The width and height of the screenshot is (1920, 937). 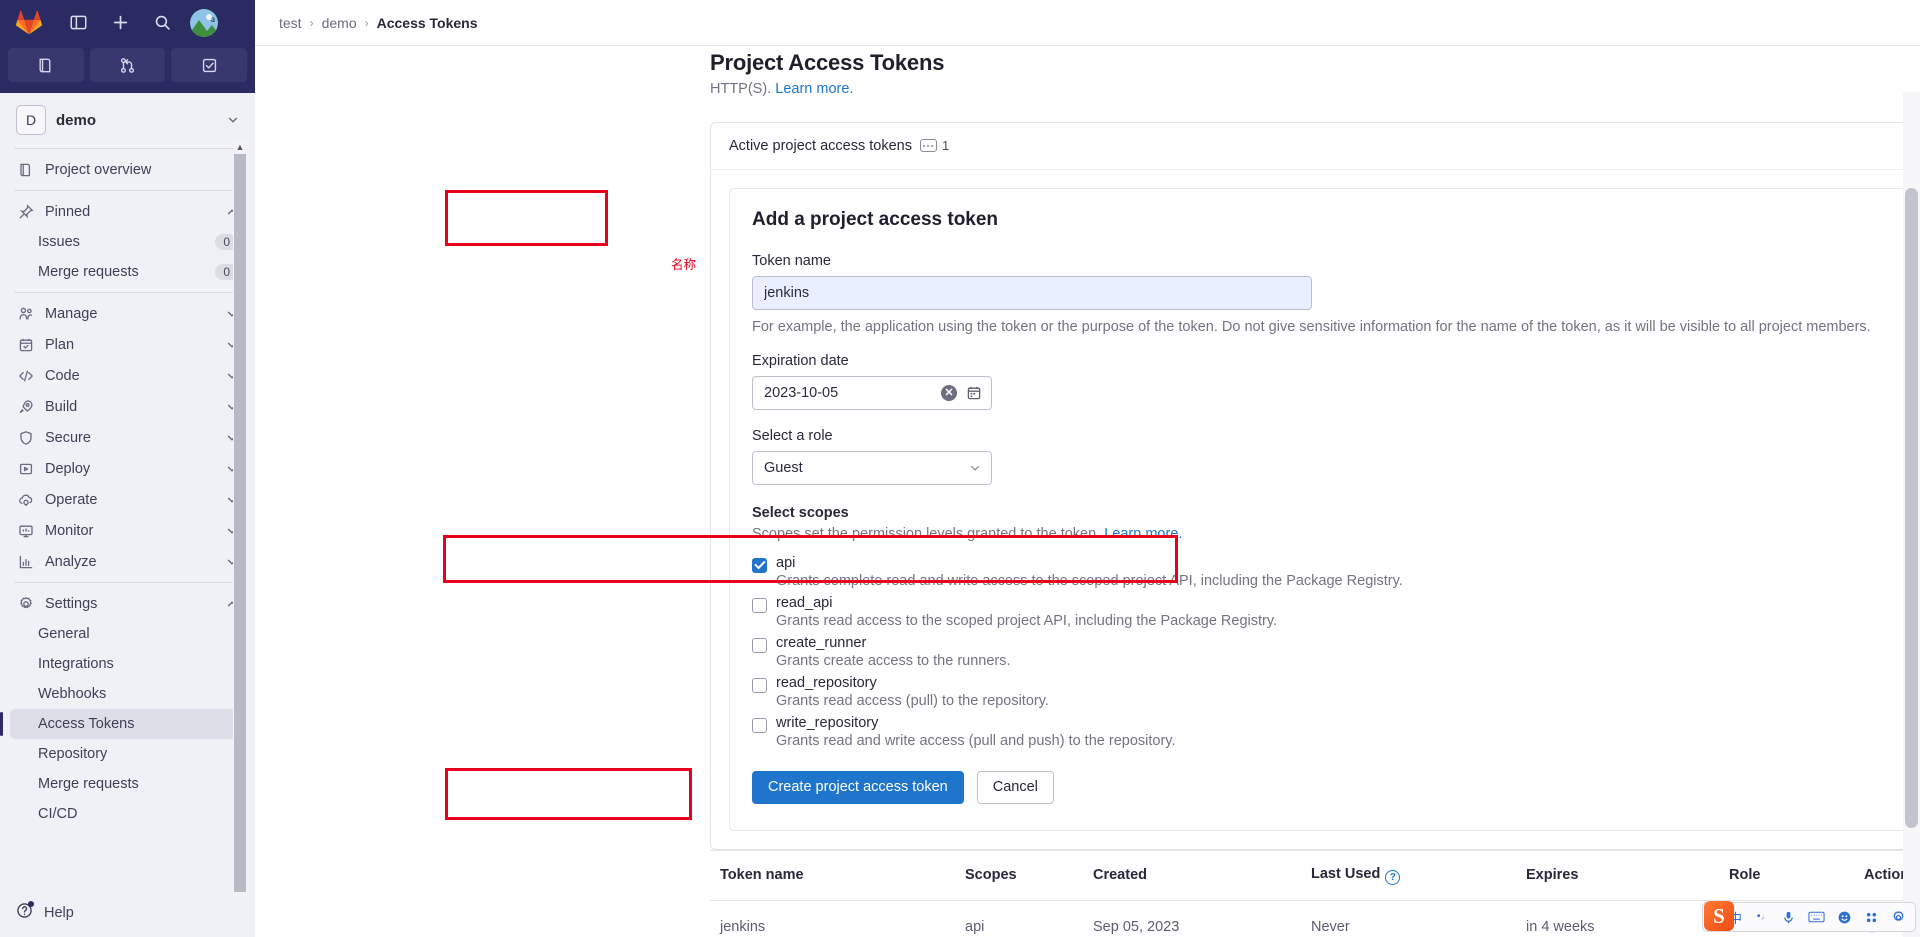 What do you see at coordinates (339, 23) in the screenshot?
I see `breadcrumb-item-demo: demo` at bounding box center [339, 23].